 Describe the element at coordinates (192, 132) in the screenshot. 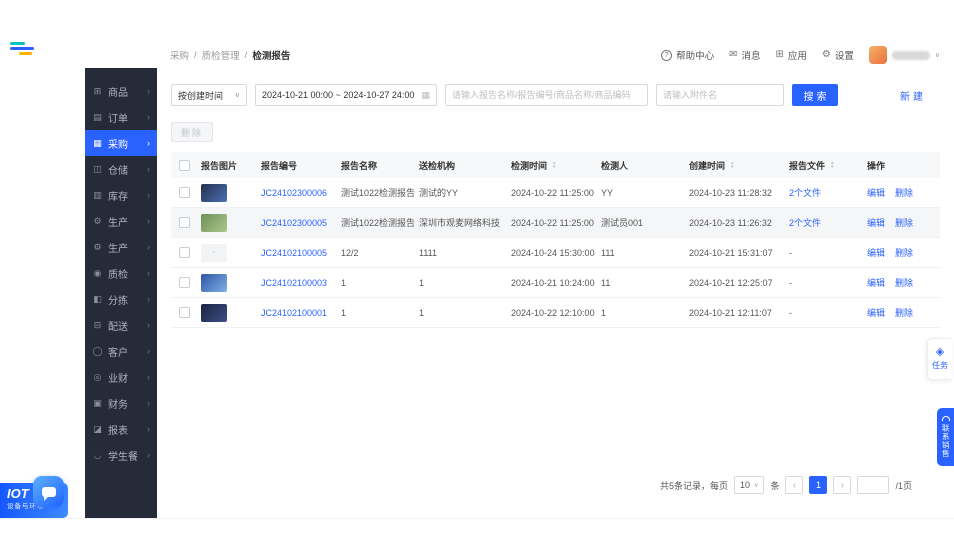

I see `batch-delete-button: 删除` at that location.